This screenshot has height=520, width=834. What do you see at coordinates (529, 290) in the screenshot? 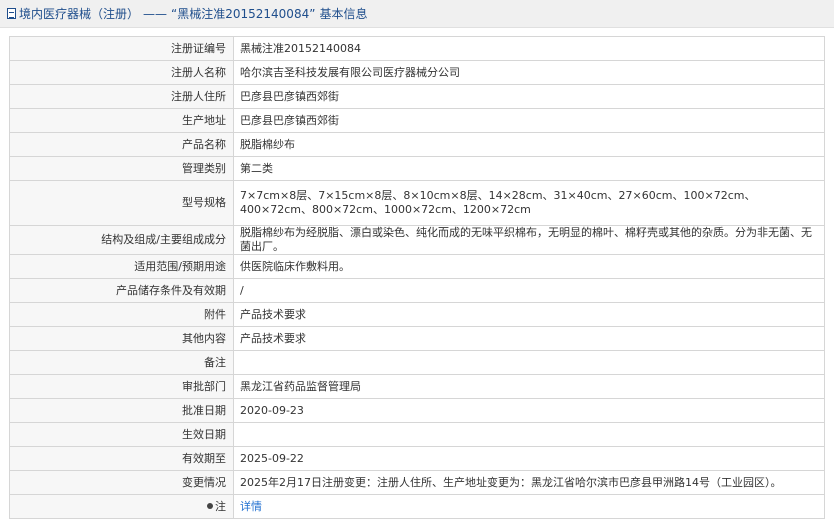
I see `row-value: /` at bounding box center [529, 290].